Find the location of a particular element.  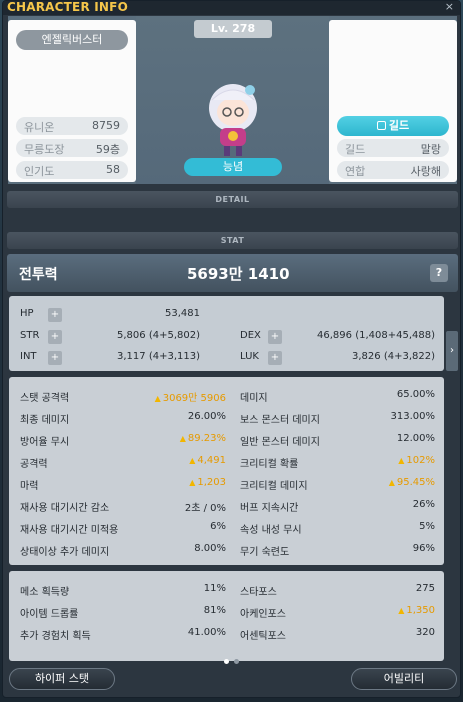

luk-value: 3,826 (4+3,822) is located at coordinates (393, 356).